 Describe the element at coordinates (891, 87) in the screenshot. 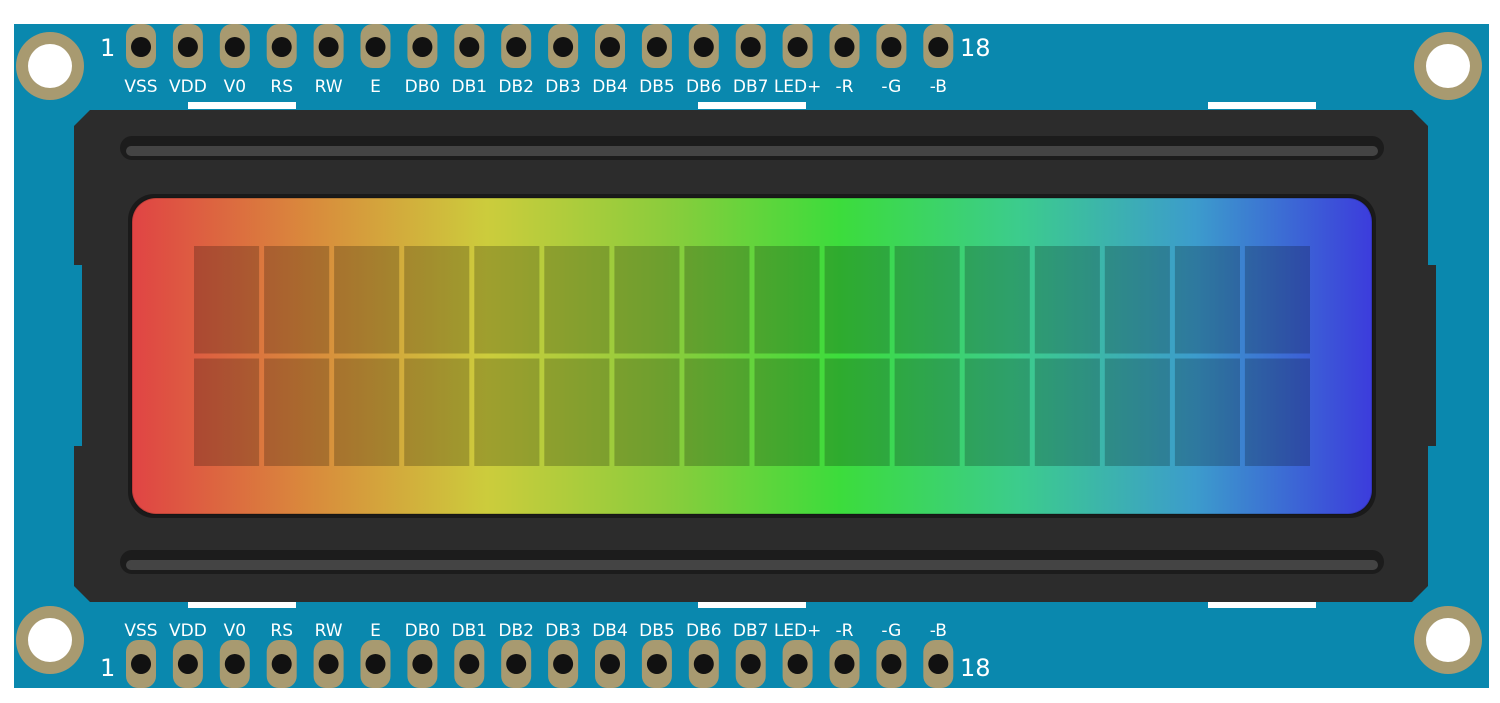

I see `pin-label-17-top: -G` at that location.